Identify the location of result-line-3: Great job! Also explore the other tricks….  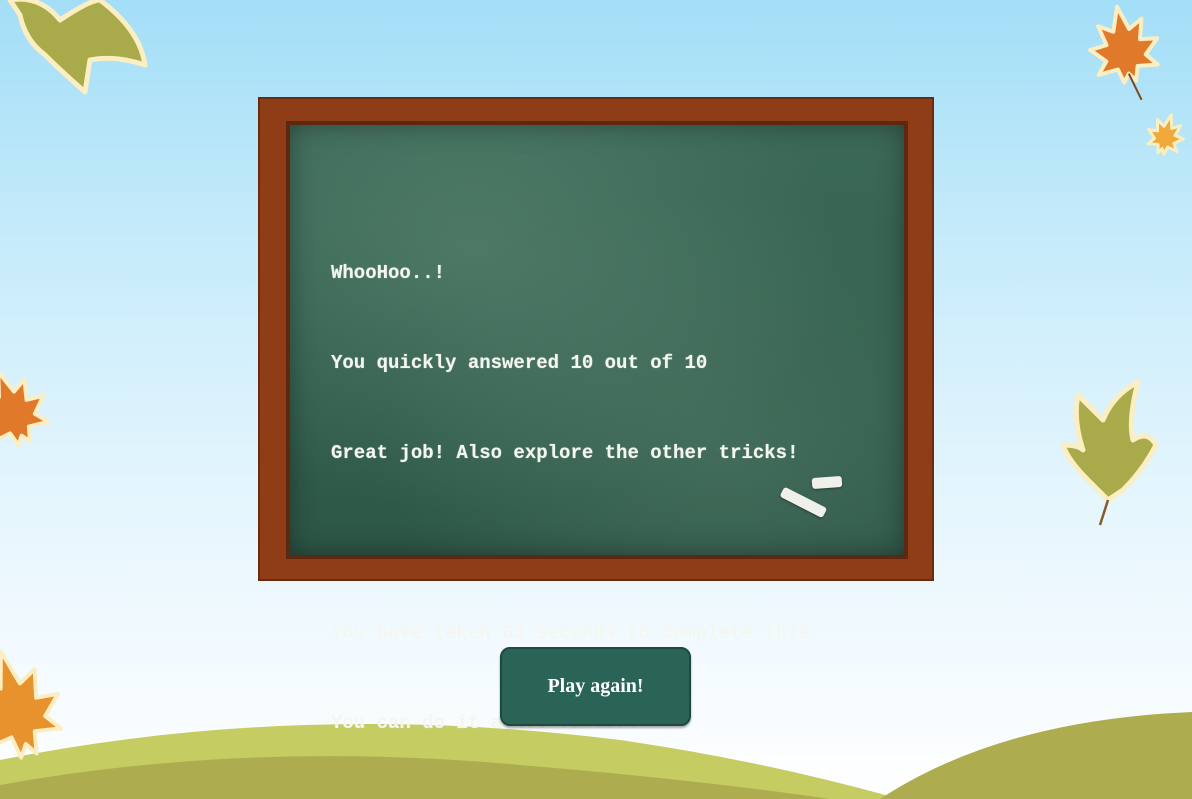
(565, 453).